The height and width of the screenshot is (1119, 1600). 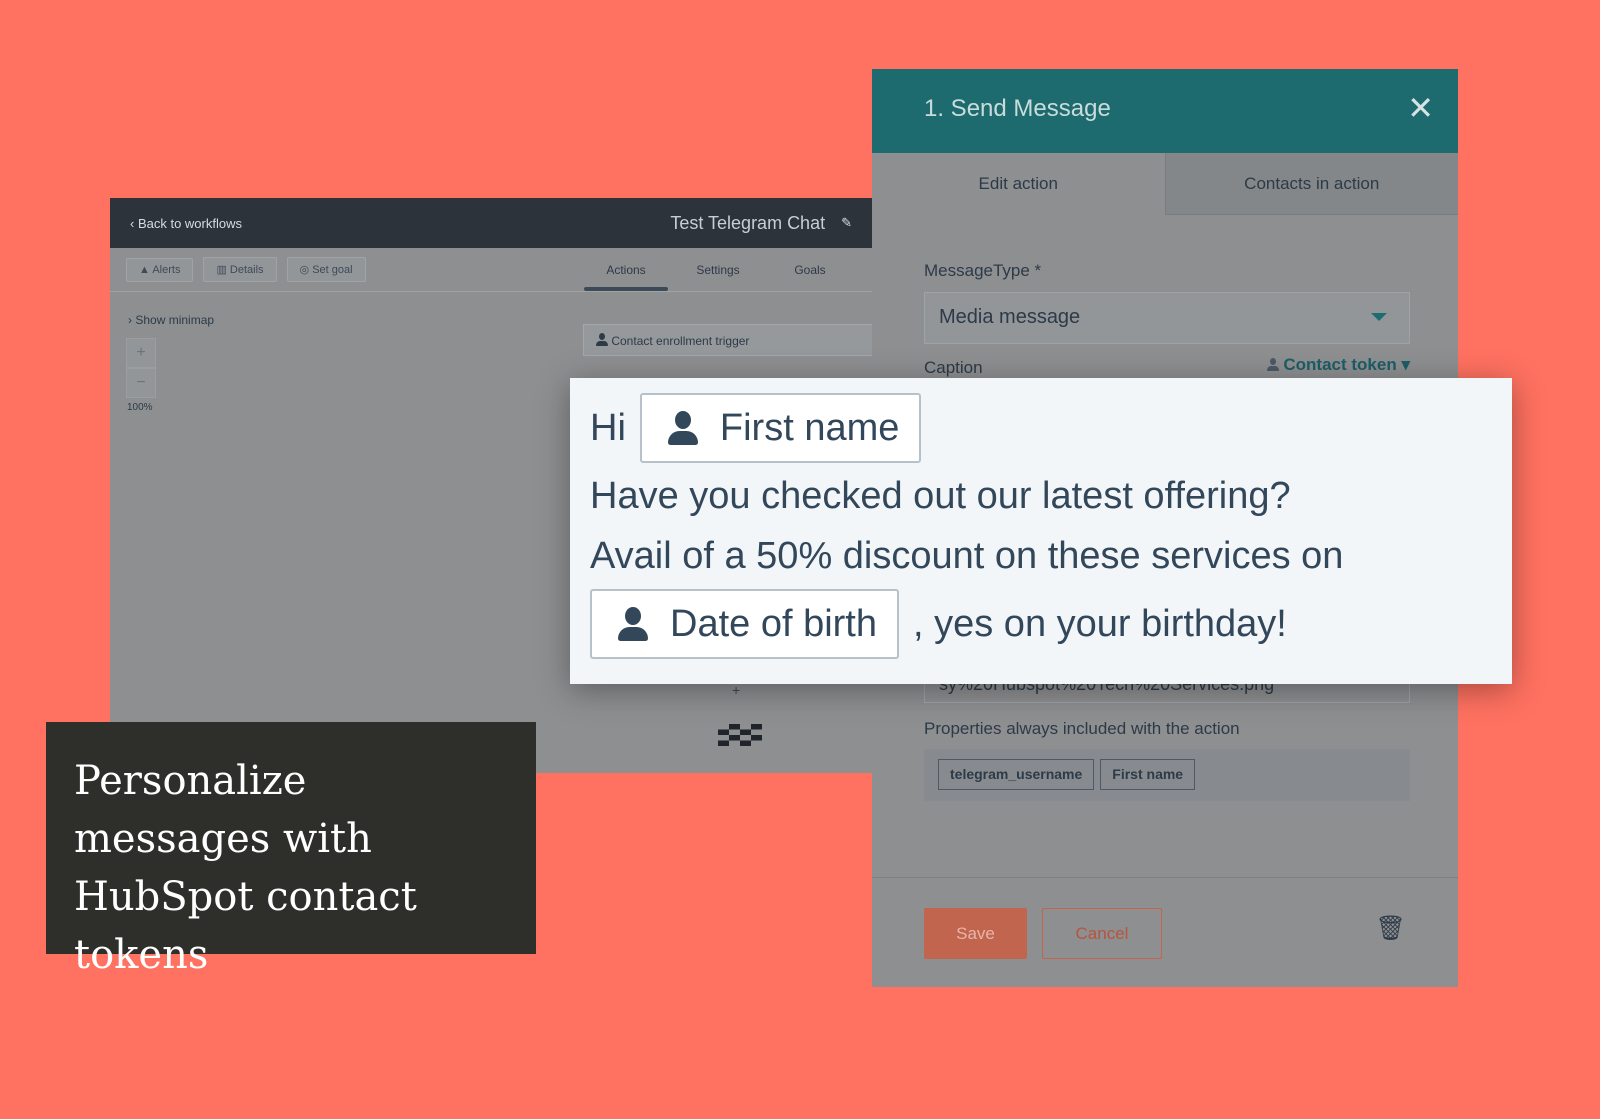 I want to click on alerts-button: ▲ Alerts, so click(x=160, y=269).